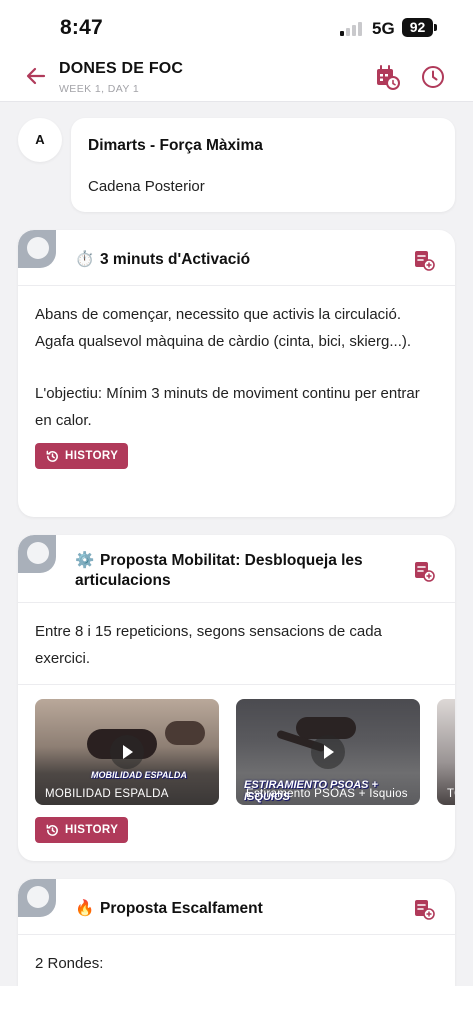 This screenshot has width=473, height=1024. What do you see at coordinates (263, 165) in the screenshot?
I see `day-card: Dimarts - Força Màxima Cadena Posterior` at bounding box center [263, 165].